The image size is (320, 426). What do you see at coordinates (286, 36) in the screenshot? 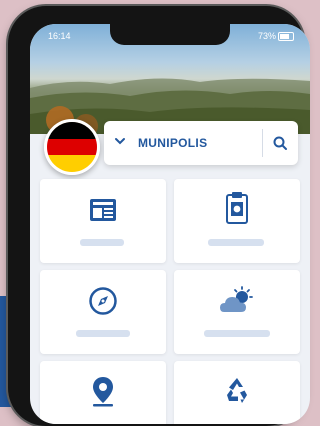
I see `battery-icon` at bounding box center [286, 36].